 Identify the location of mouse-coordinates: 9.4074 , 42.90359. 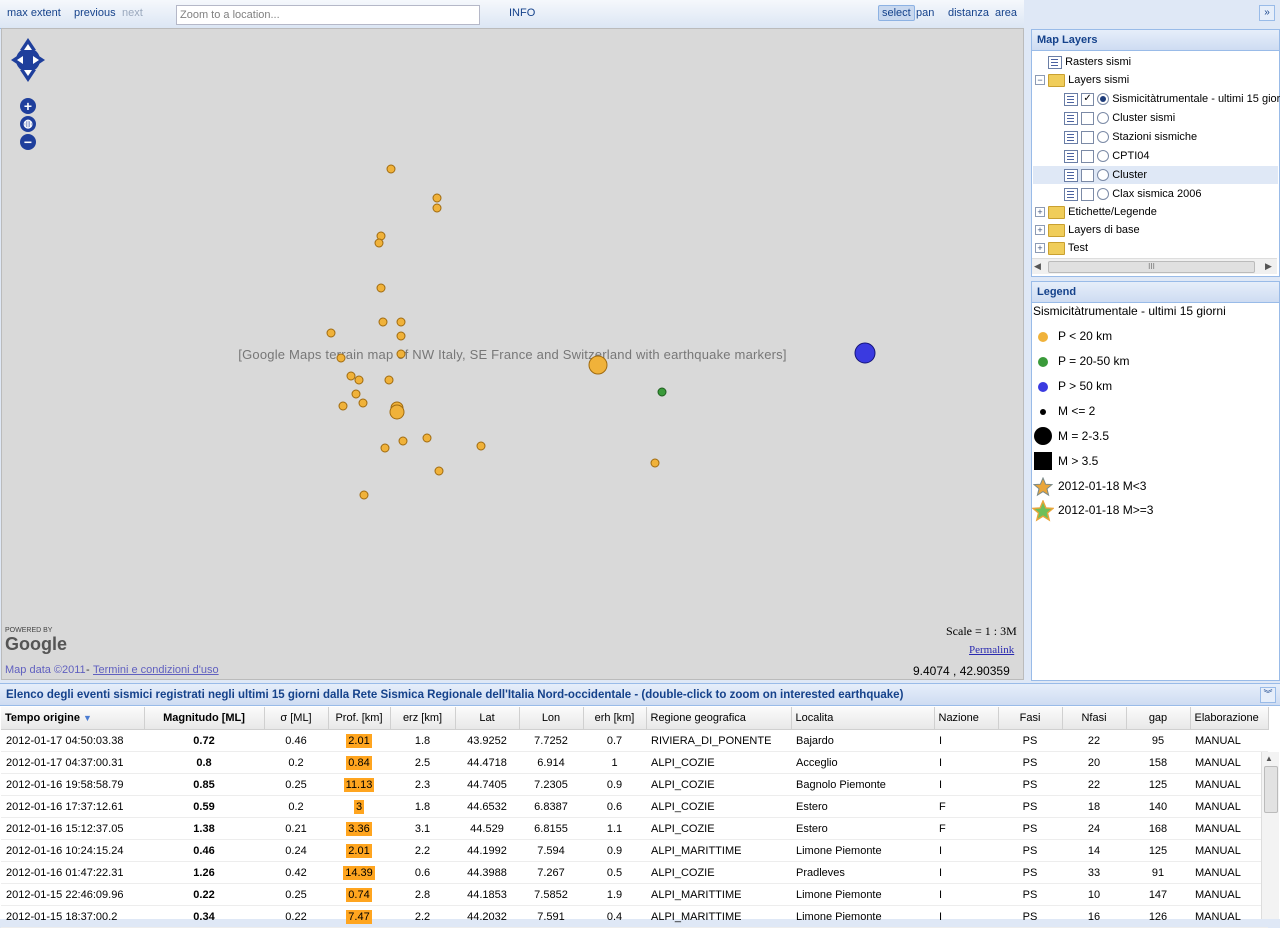
(961, 671).